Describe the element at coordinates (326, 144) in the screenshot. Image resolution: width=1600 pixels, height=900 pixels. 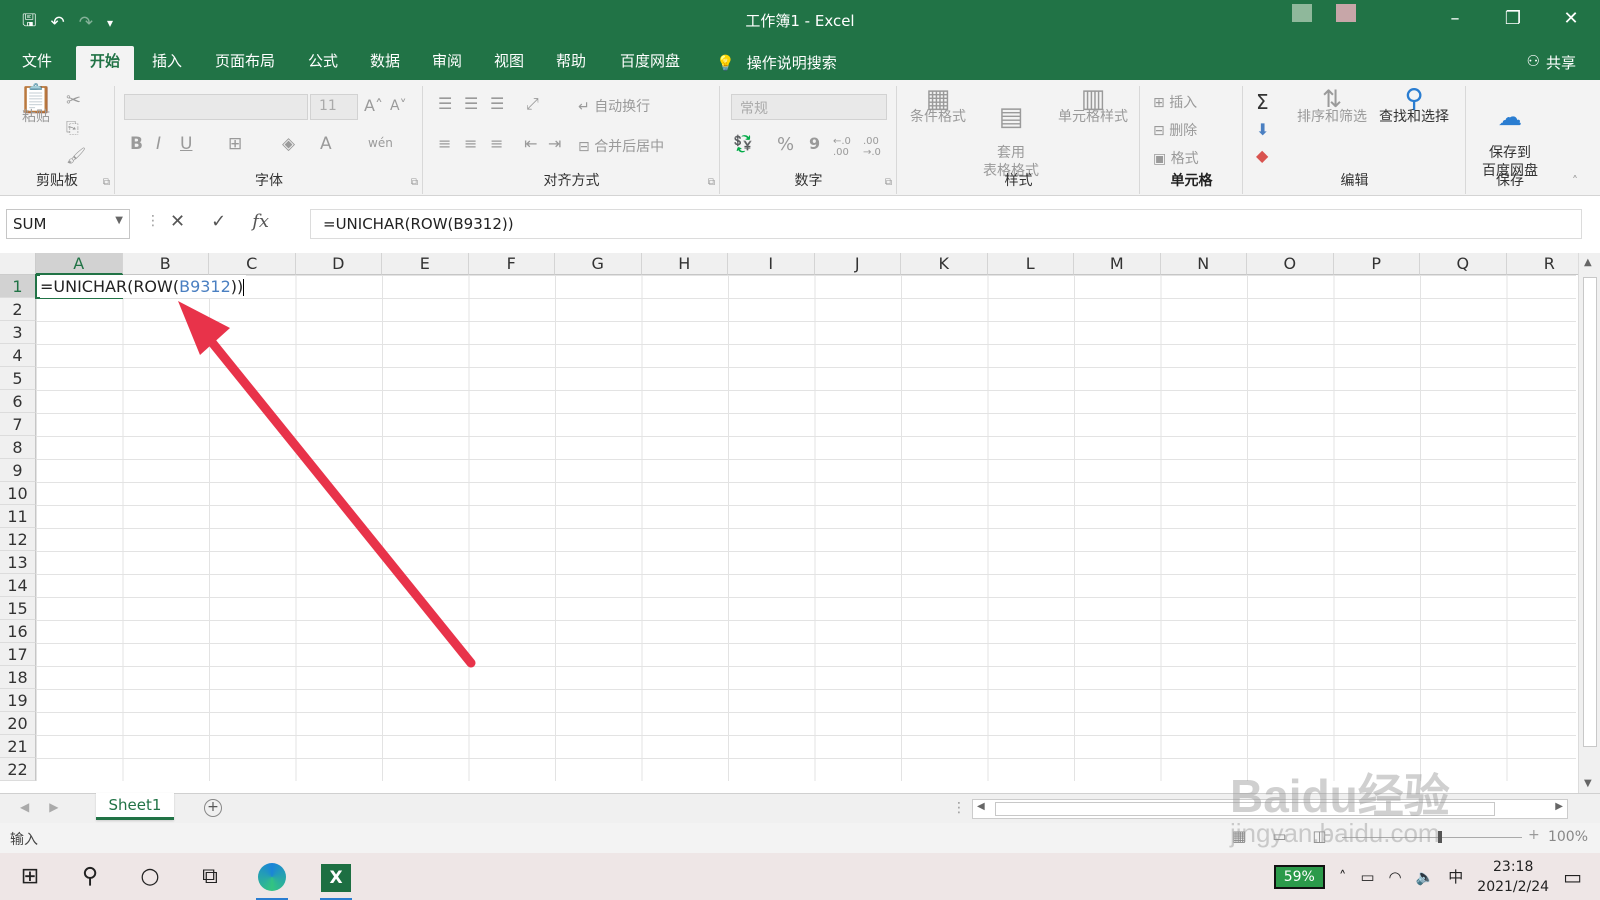
I see `font-color-button: A` at that location.